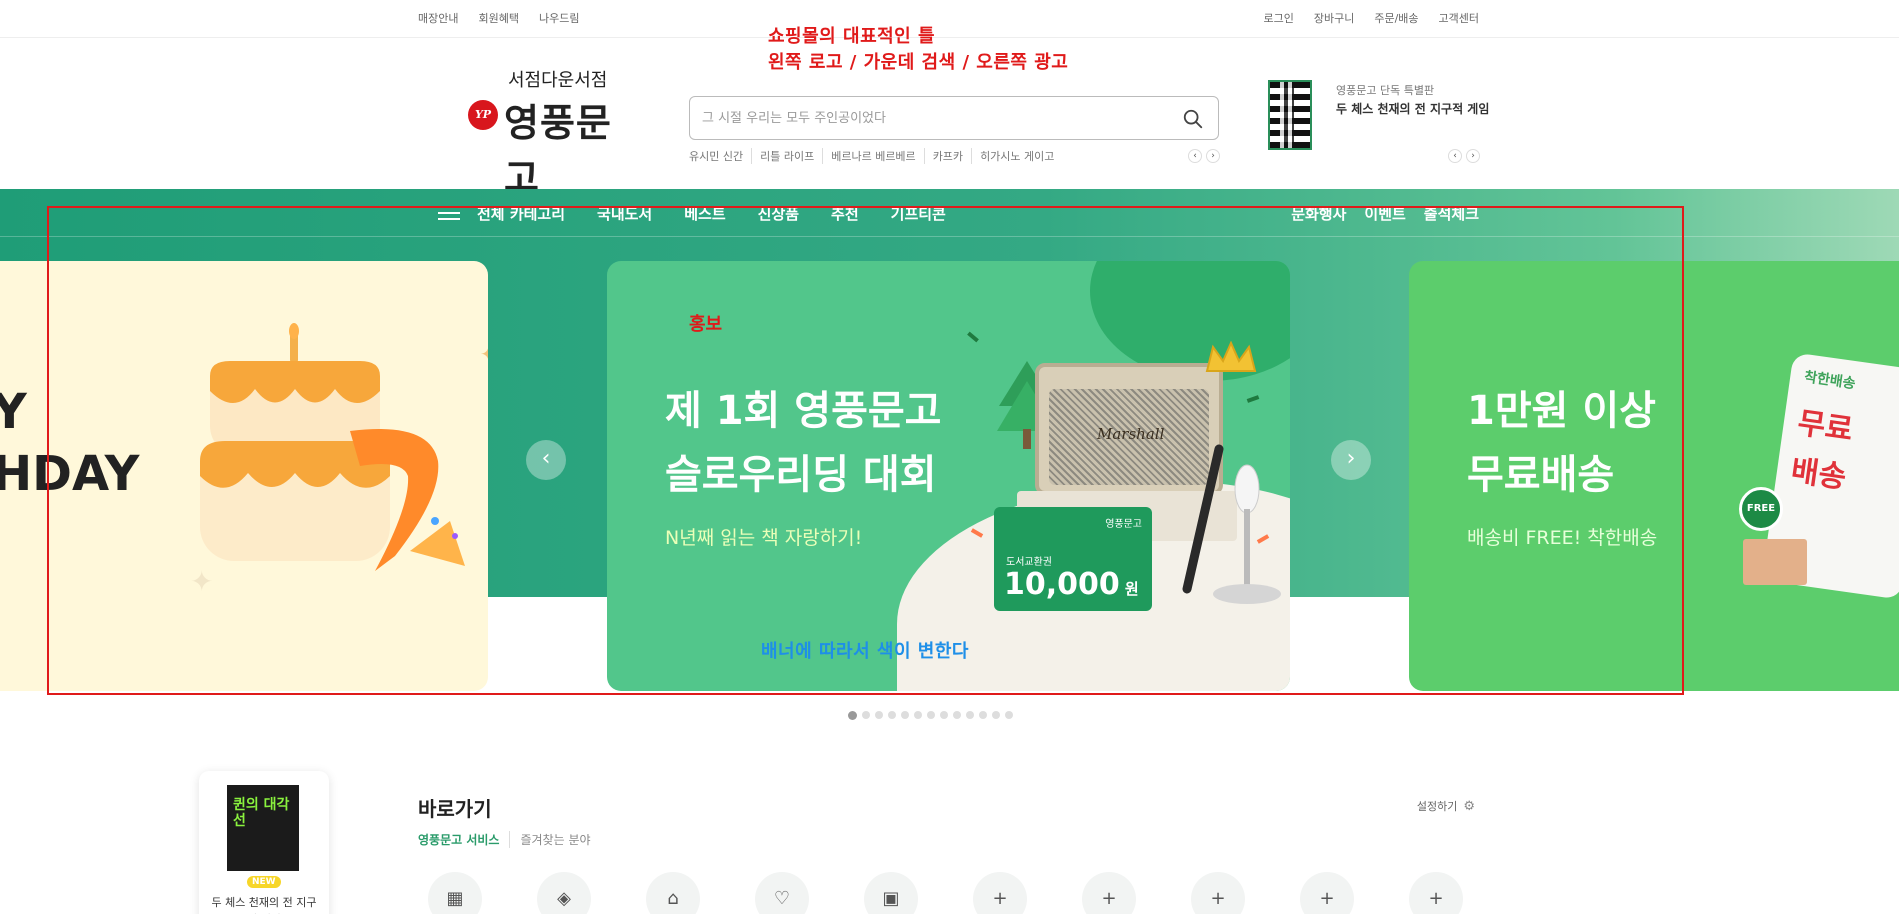  Describe the element at coordinates (264, 842) in the screenshot. I see `side-promo-card: 퀸의 대각선 NEW 두 체스 천재의 전 지구적 게임` at that location.